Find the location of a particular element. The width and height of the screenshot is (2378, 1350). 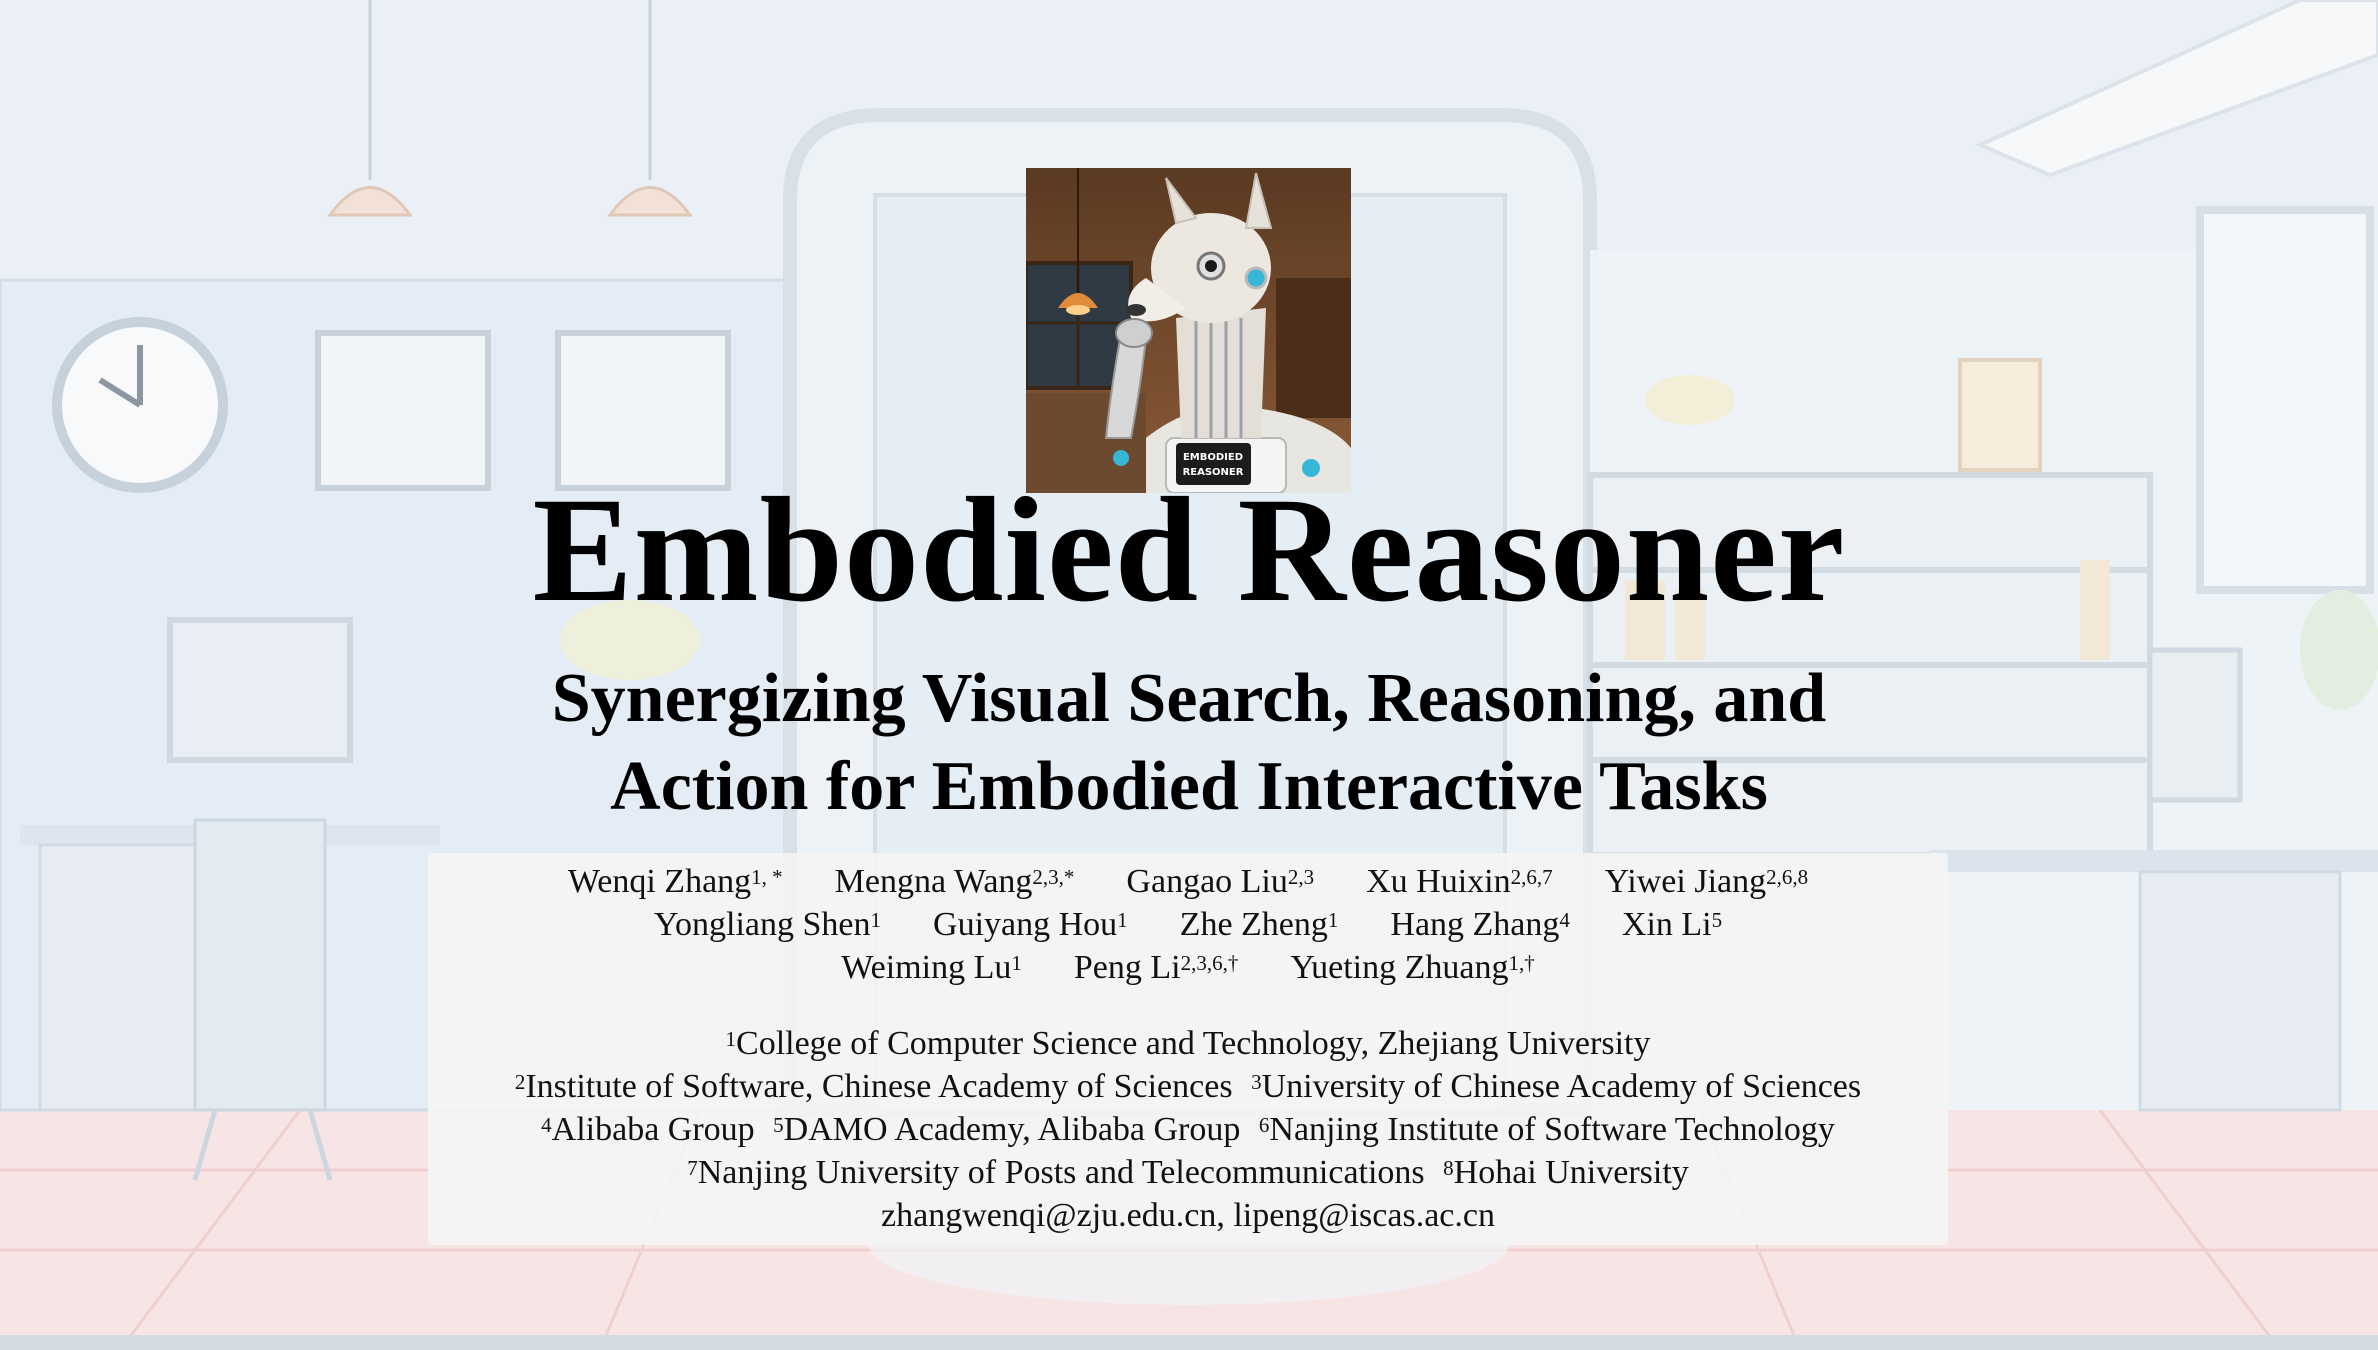

author: Yiwei Jiang2,6,8 is located at coordinates (1706, 881).